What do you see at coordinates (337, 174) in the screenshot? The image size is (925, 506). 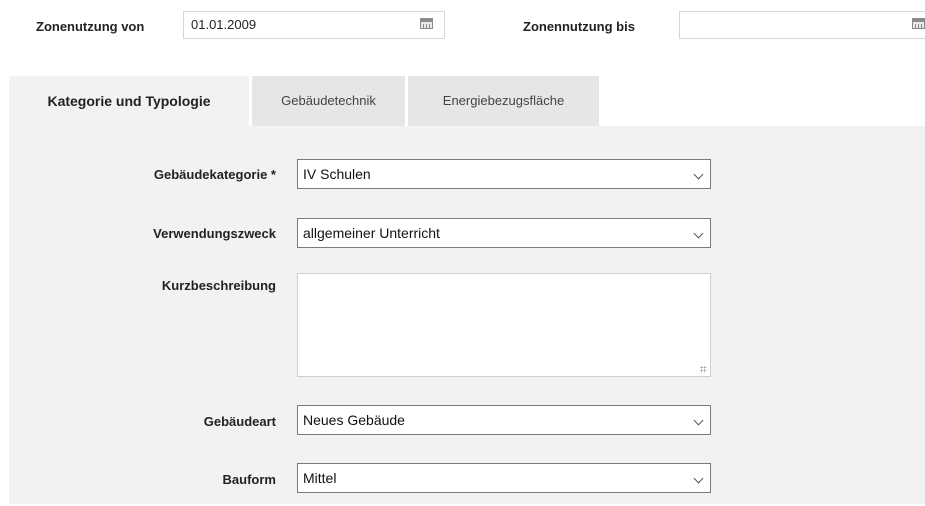 I see `gebaeudekategorie-value: IV Schulen` at bounding box center [337, 174].